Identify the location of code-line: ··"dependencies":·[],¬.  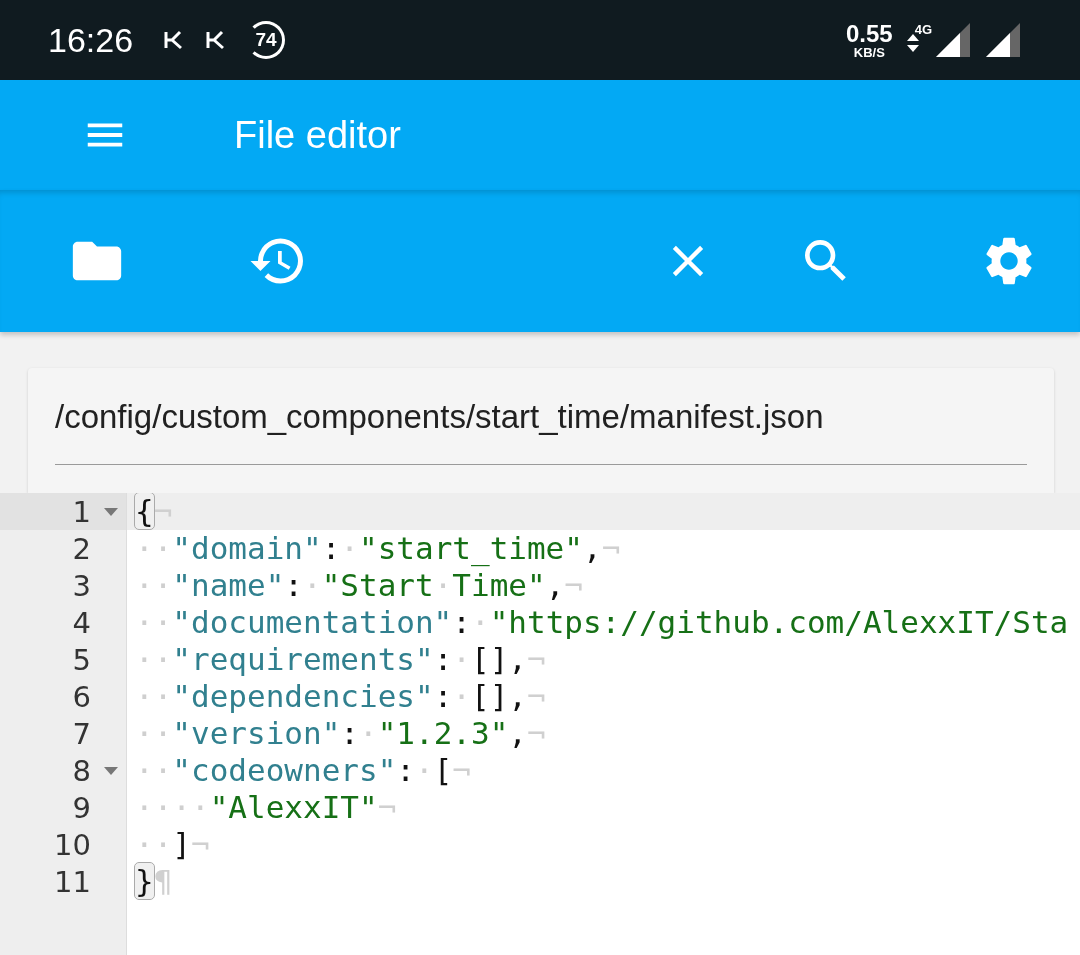
(340, 696).